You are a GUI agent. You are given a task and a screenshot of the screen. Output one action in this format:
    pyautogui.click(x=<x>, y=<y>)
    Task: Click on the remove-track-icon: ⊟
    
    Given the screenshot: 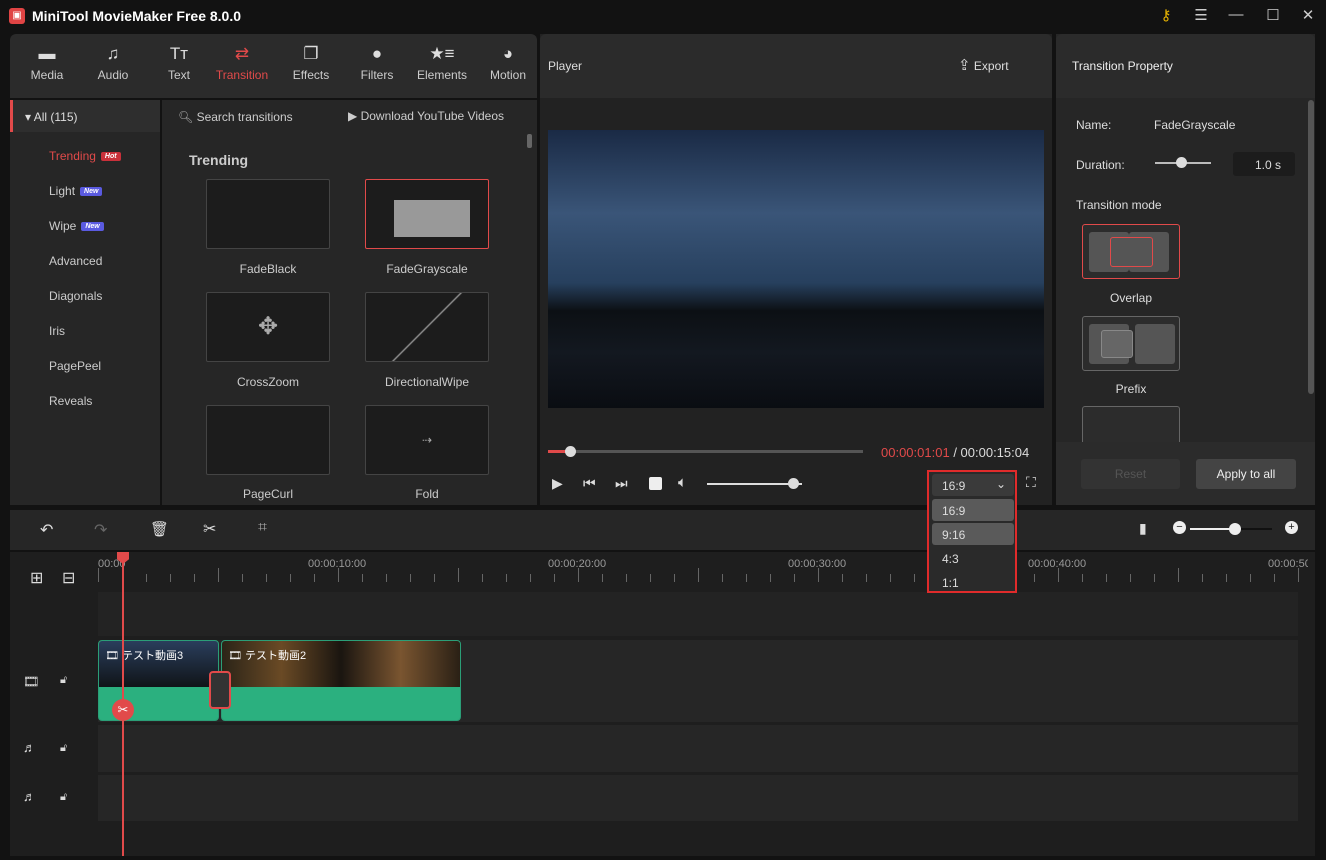 What is the action you would take?
    pyautogui.click(x=68, y=578)
    